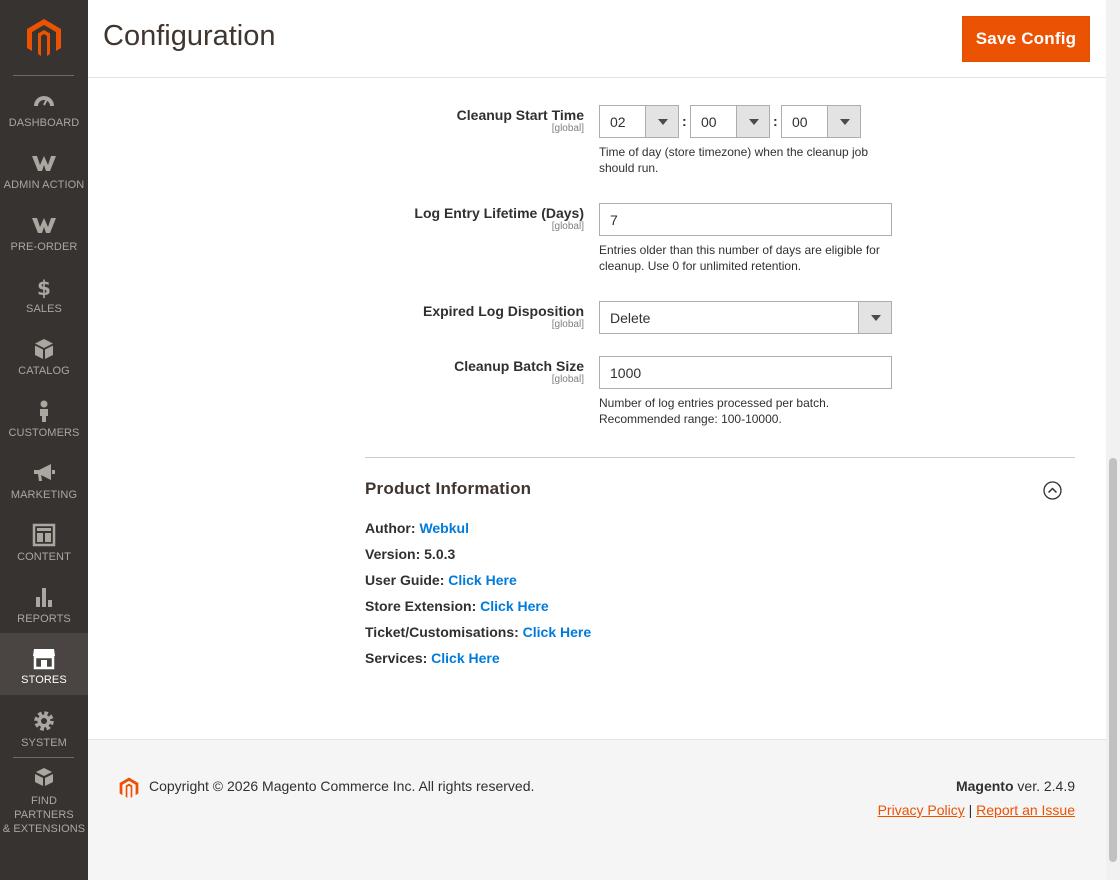 This screenshot has height=880, width=1120. Describe the element at coordinates (44, 808) in the screenshot. I see `sidebar-item-label: FIND PARTNERS` at that location.